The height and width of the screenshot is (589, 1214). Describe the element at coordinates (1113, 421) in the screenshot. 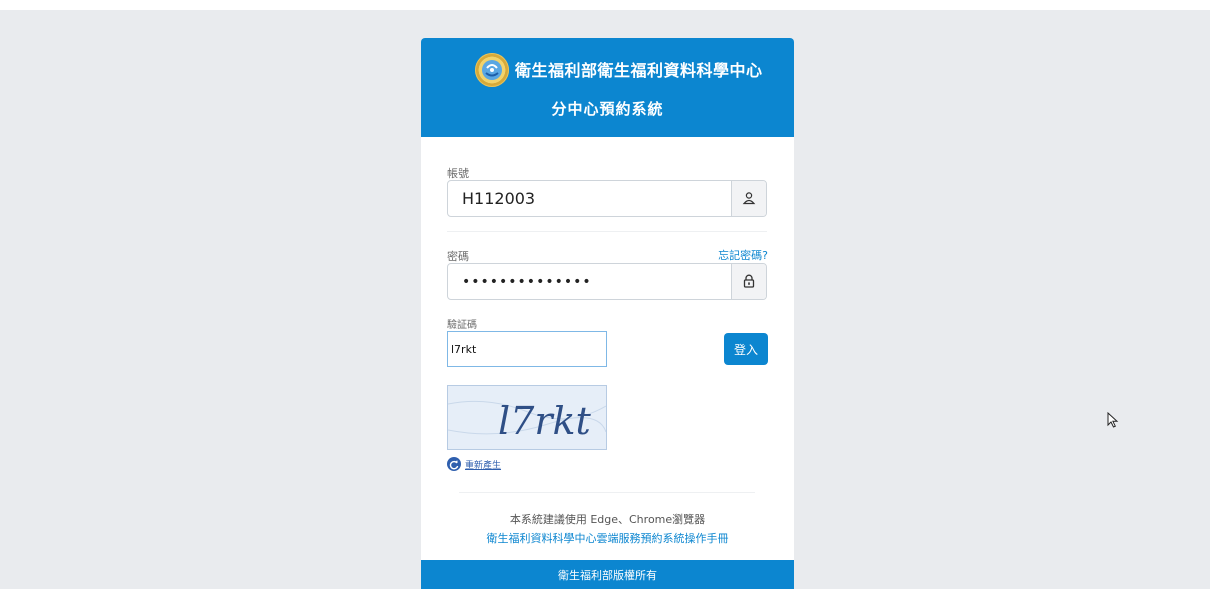

I see `mouse-pointer-icon` at that location.